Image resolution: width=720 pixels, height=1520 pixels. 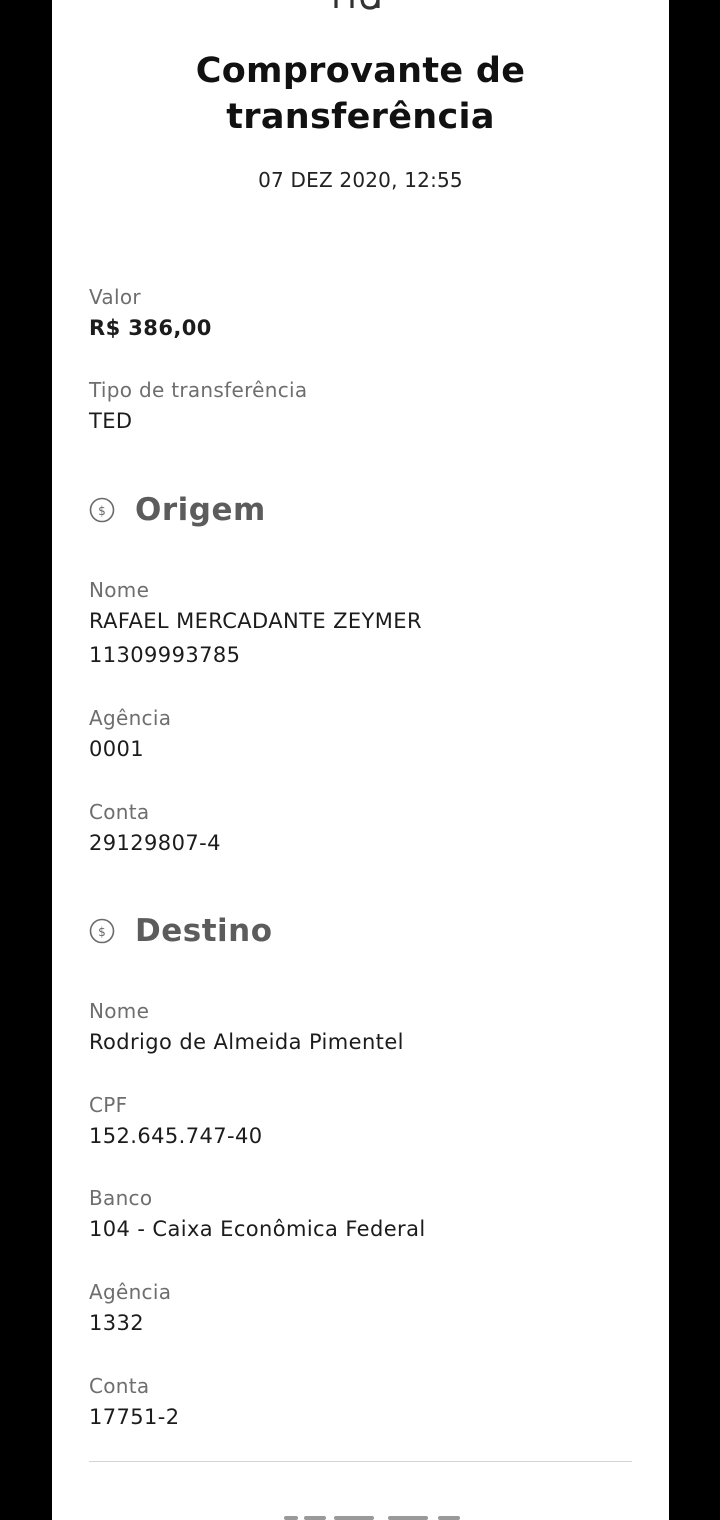 I want to click on destination-agency-label: Agência, so click(x=130, y=1292).